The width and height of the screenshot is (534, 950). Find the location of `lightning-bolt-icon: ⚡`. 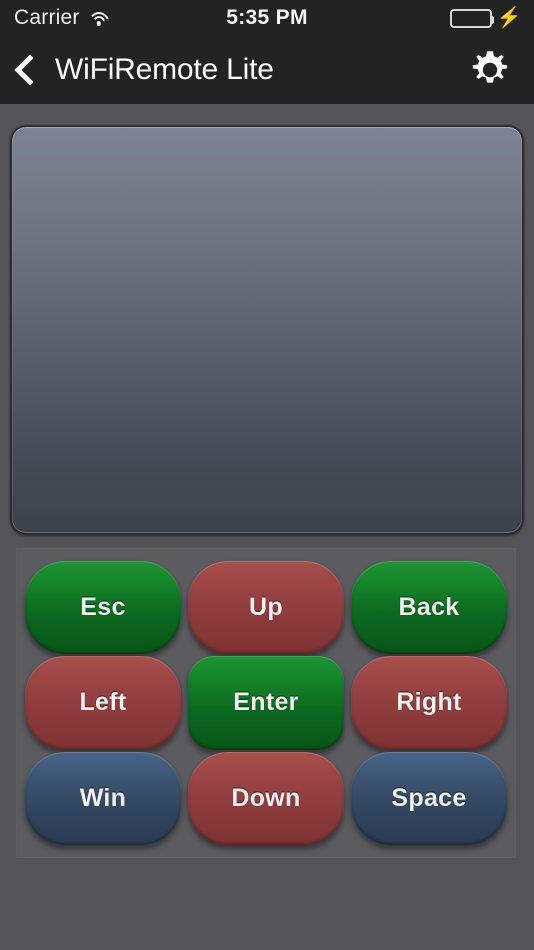

lightning-bolt-icon: ⚡ is located at coordinates (509, 18).